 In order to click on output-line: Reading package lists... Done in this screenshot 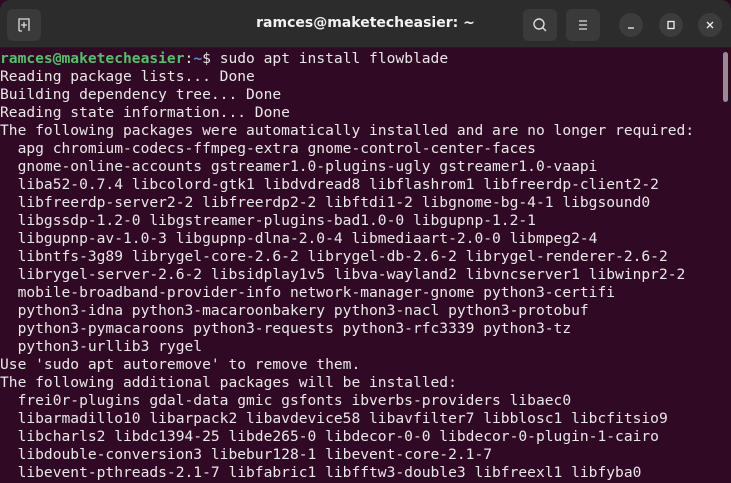, I will do `click(127, 76)`.